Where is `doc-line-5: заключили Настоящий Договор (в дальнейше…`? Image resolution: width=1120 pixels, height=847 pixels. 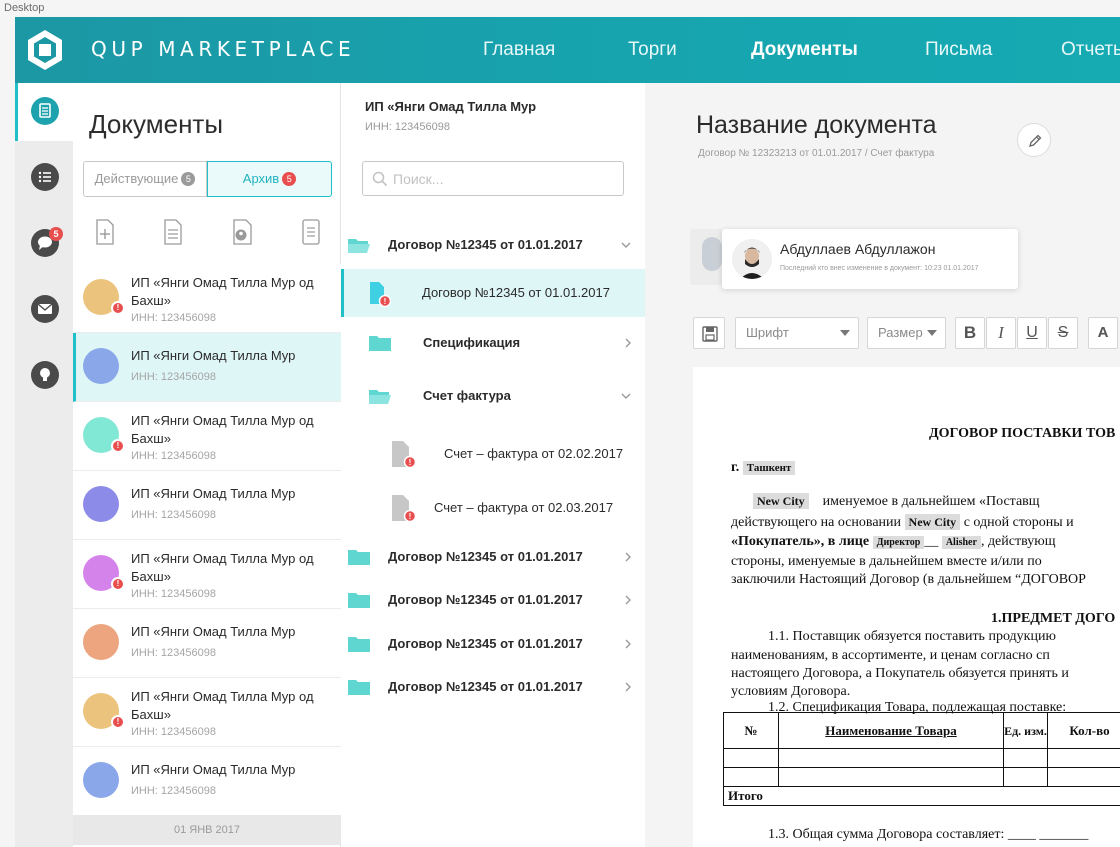
doc-line-5: заключили Настоящий Договор (в дальнейше… is located at coordinates (908, 579).